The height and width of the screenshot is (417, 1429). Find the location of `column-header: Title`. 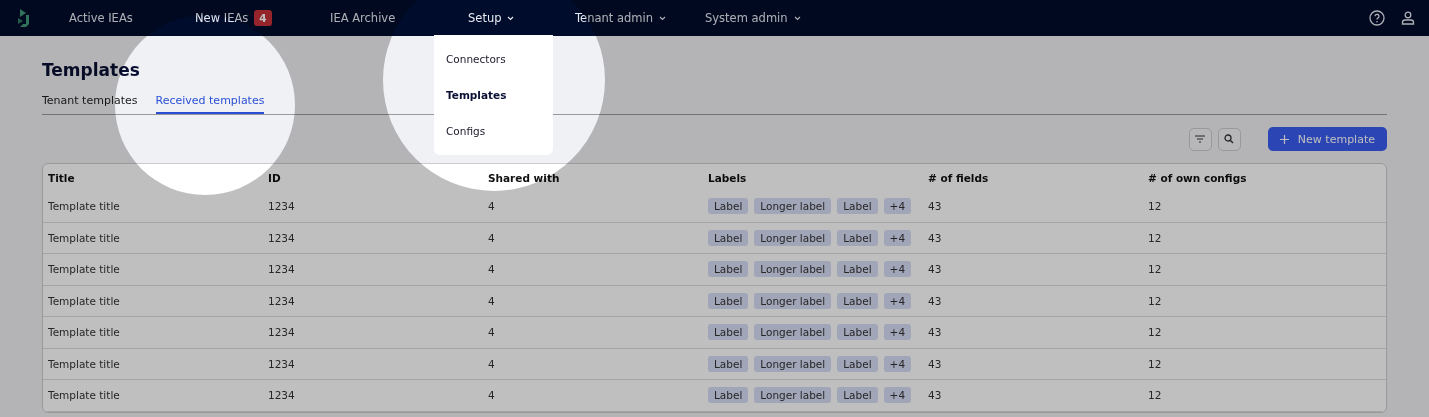

column-header: Title is located at coordinates (62, 177).